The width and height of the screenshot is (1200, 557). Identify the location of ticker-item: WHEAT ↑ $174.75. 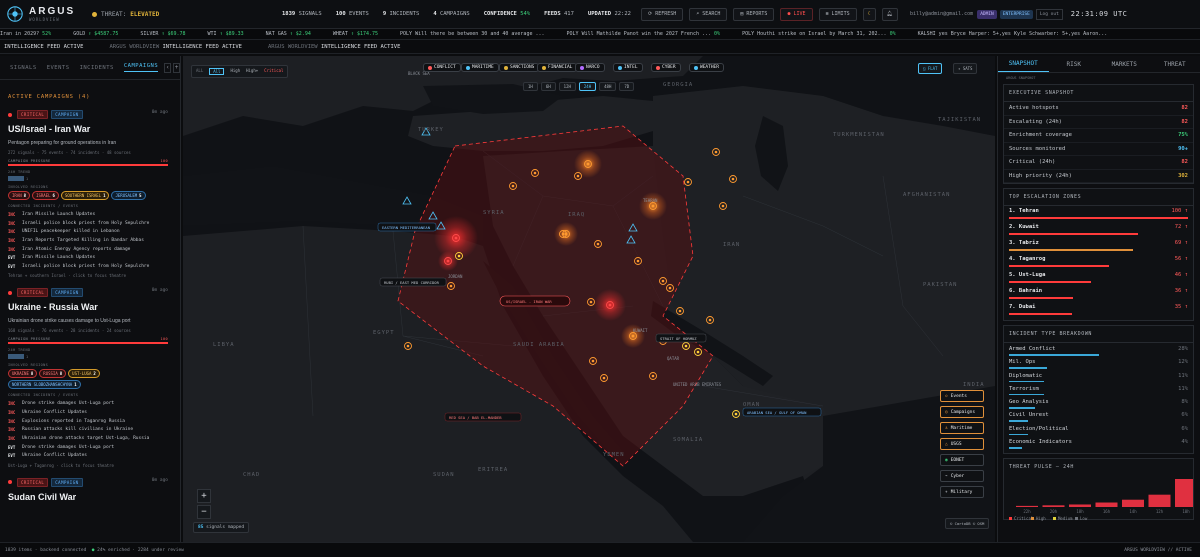
(355, 34).